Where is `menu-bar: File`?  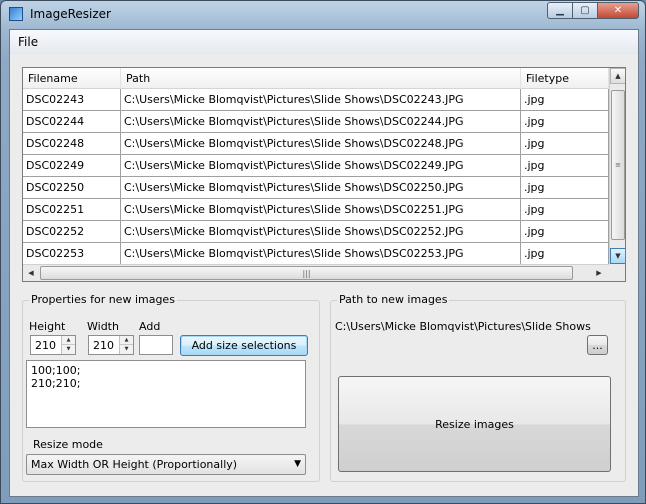
menu-bar: File is located at coordinates (324, 42).